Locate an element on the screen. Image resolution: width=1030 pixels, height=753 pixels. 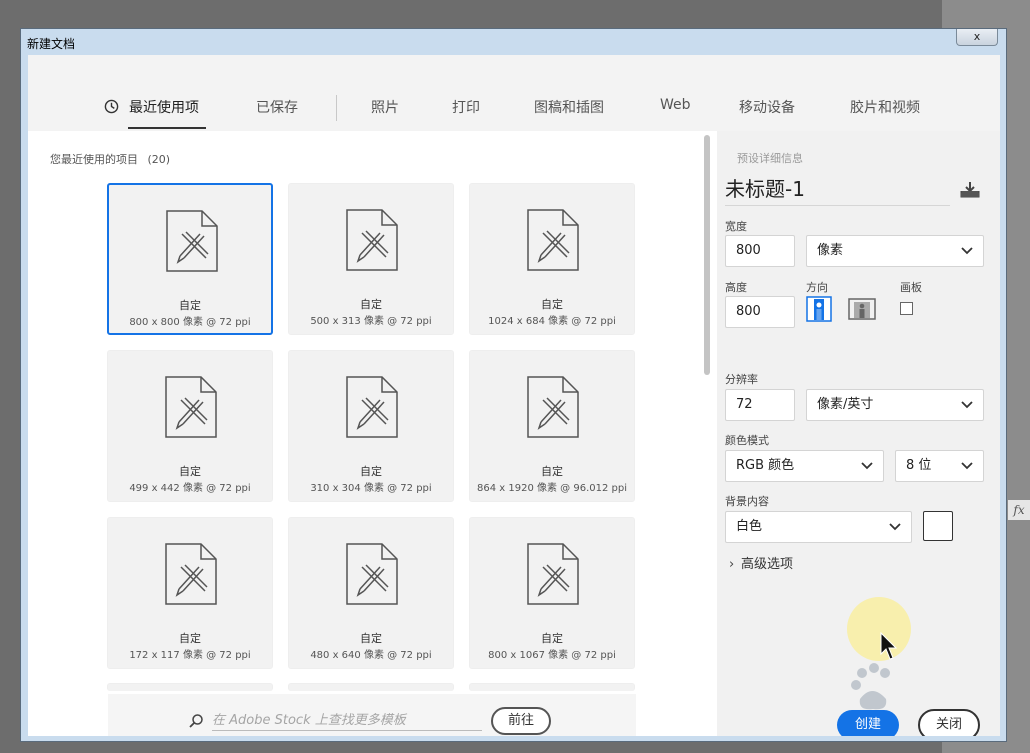
artboard-checkbox is located at coordinates (906, 308).